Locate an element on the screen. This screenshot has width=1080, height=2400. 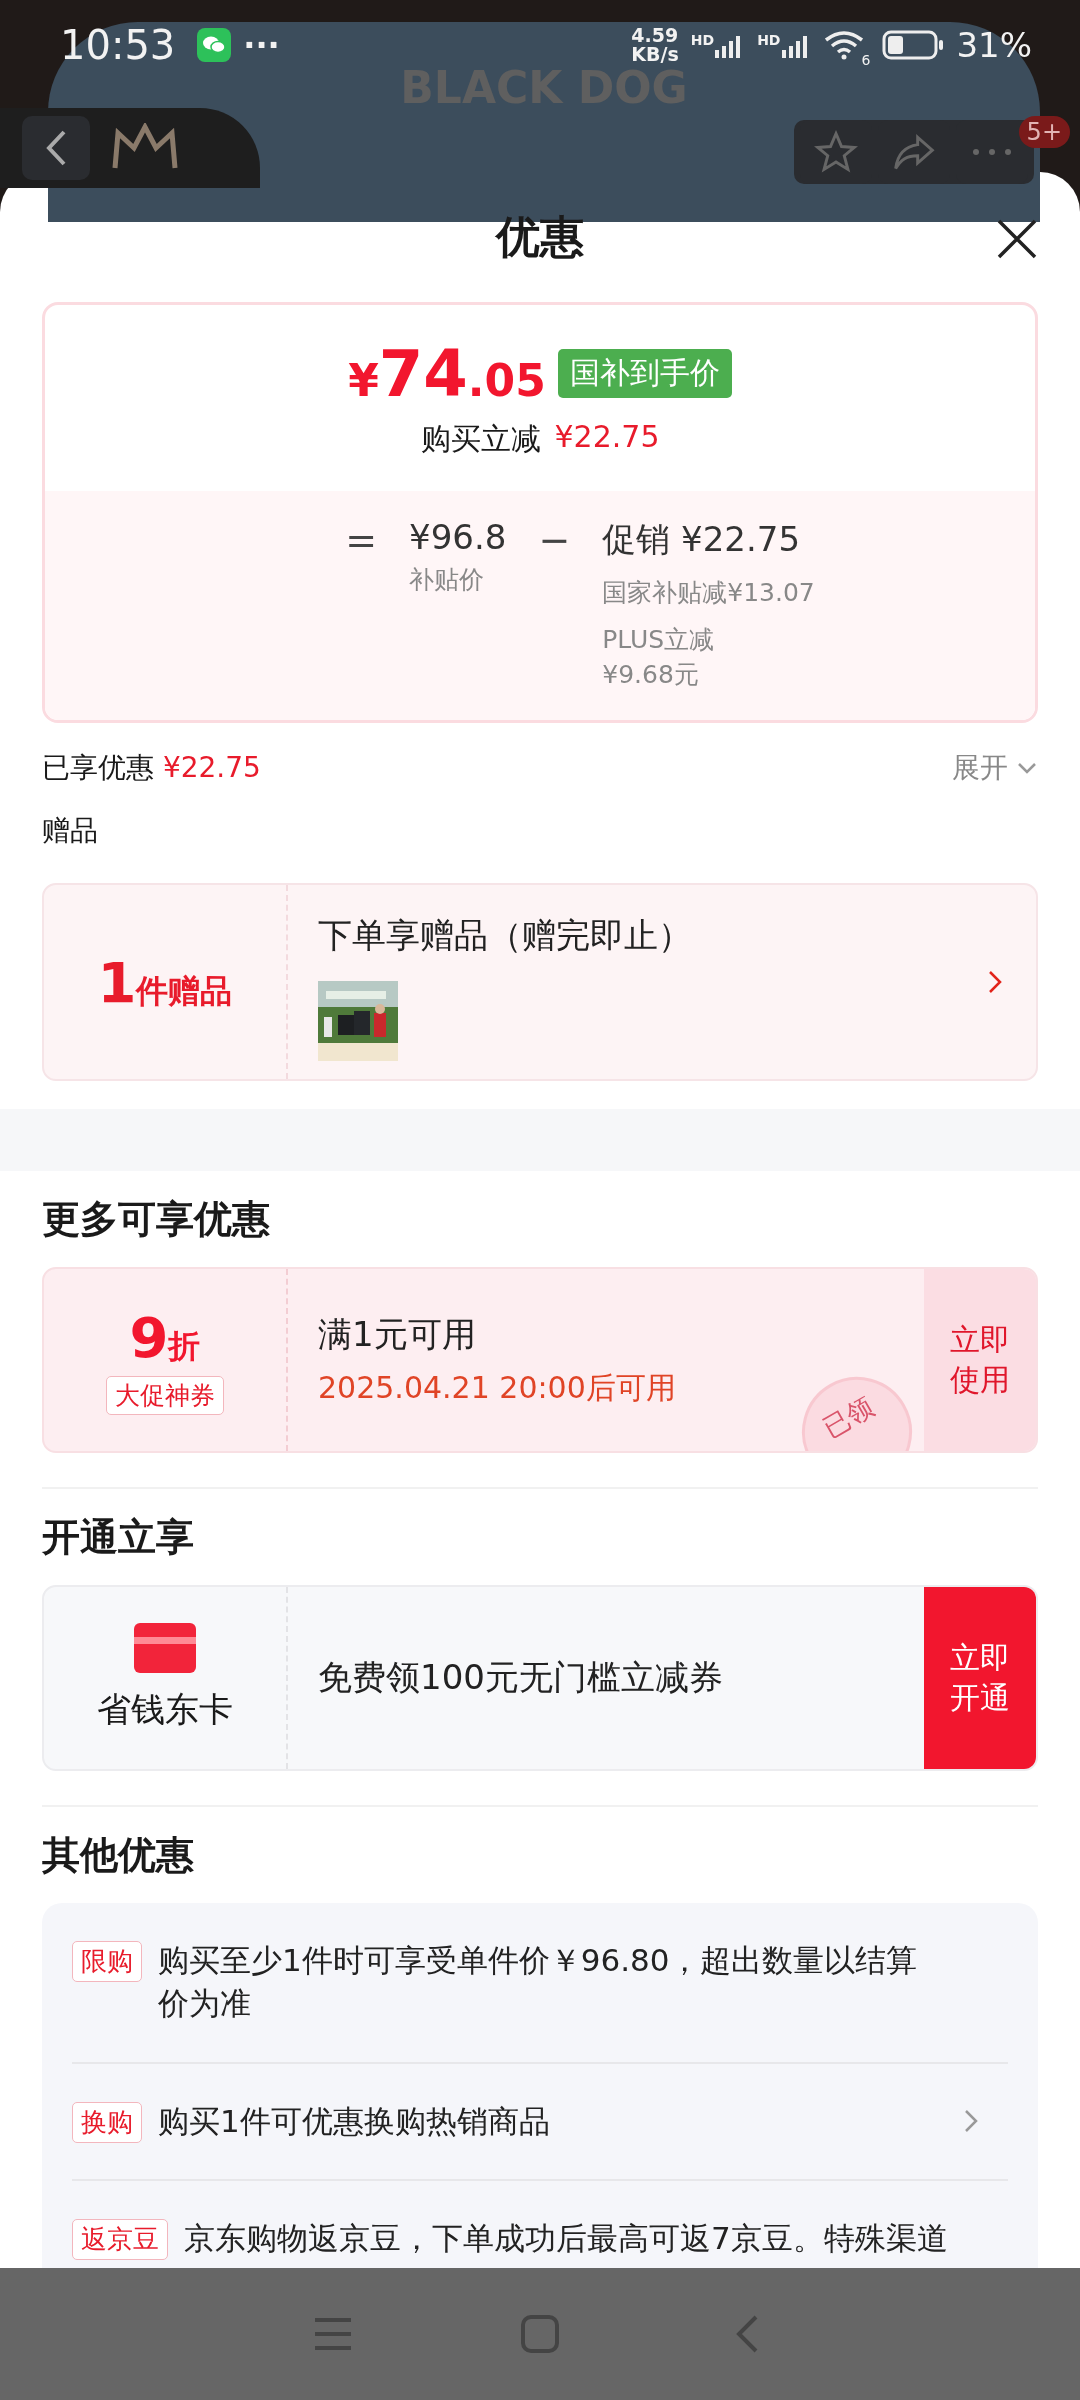
coupon-validity: 2025.04.21 20:00后可用 is located at coordinates (497, 1387).